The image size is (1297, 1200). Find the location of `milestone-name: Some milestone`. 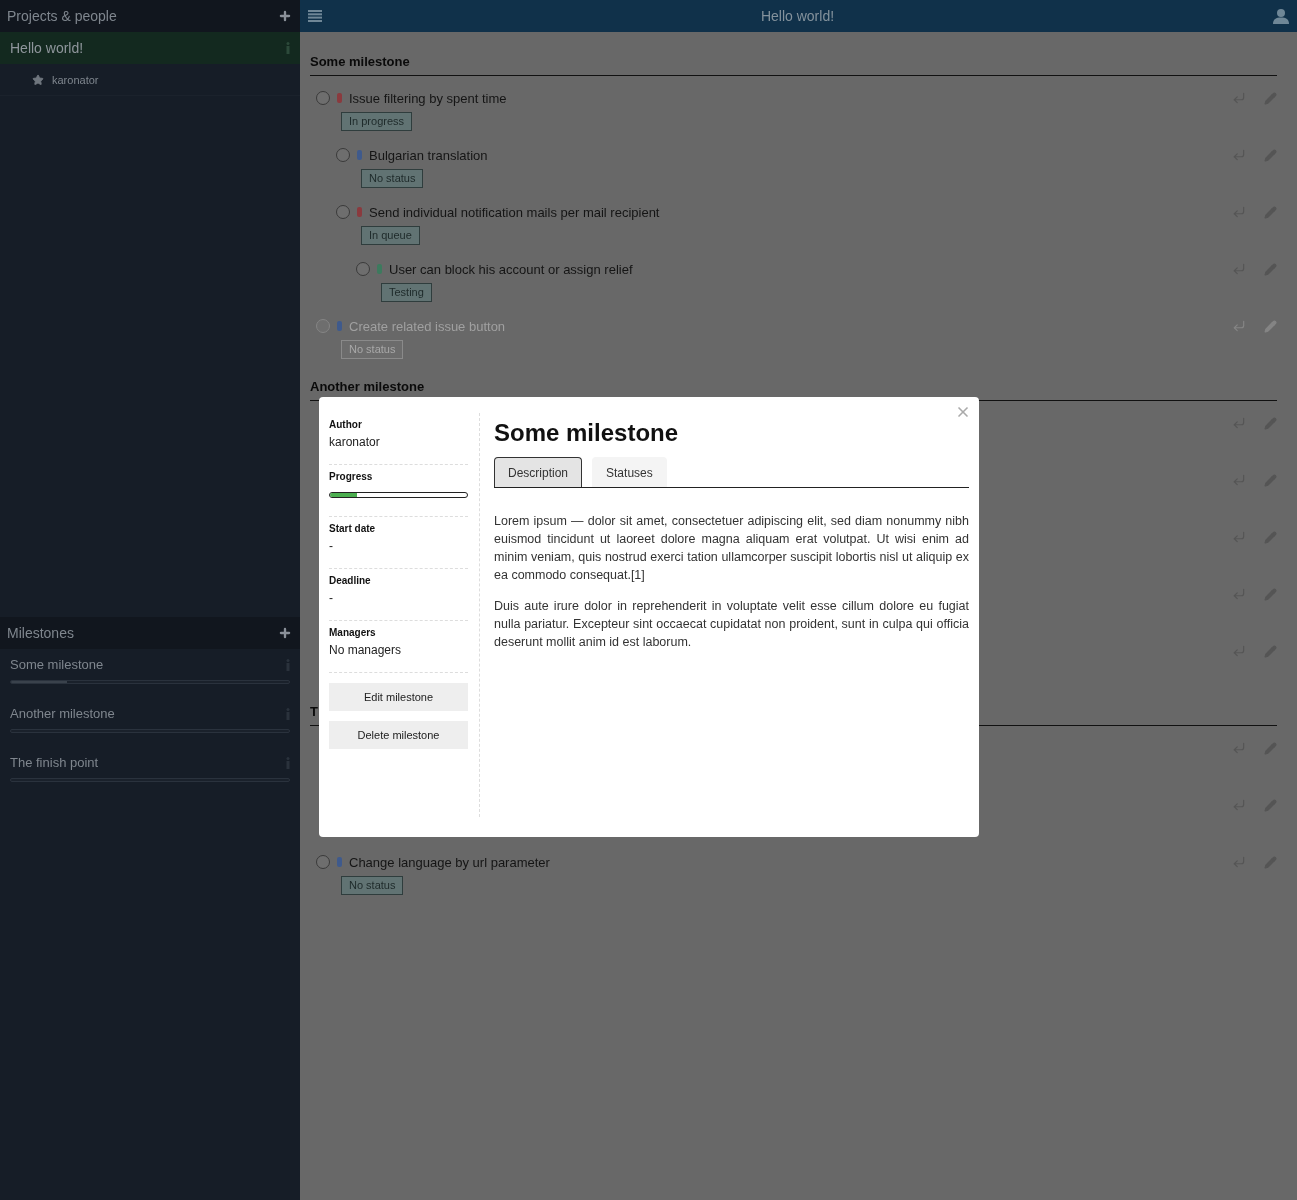

milestone-name: Some milestone is located at coordinates (57, 664).